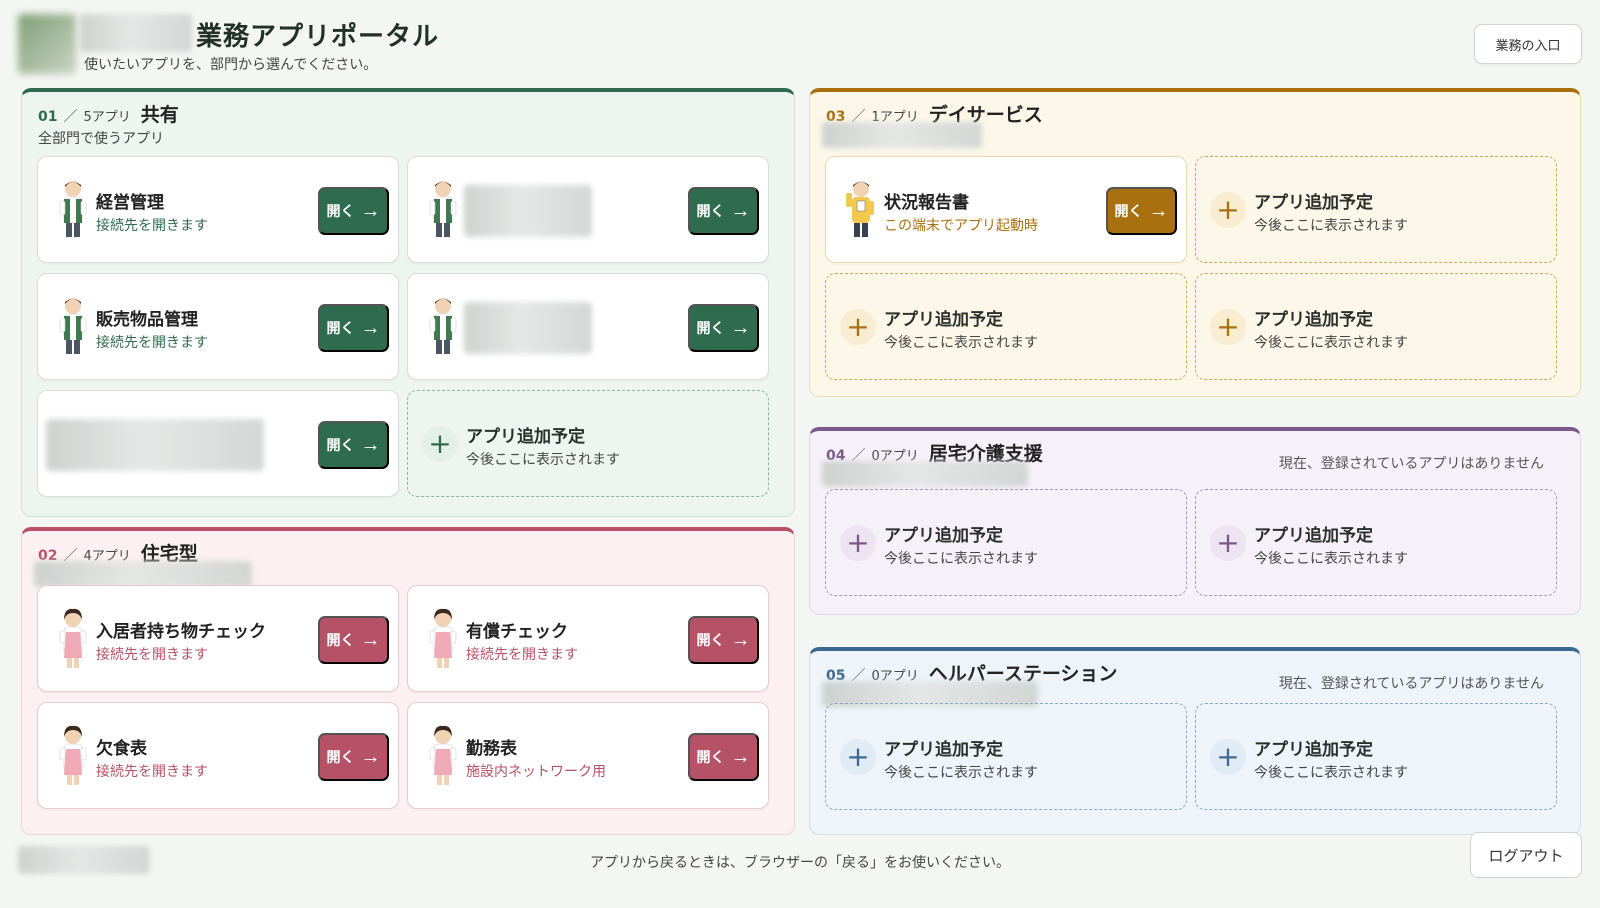 The width and height of the screenshot is (1600, 908). What do you see at coordinates (926, 203) in the screenshot?
I see `app-card-title: 状況報告書` at bounding box center [926, 203].